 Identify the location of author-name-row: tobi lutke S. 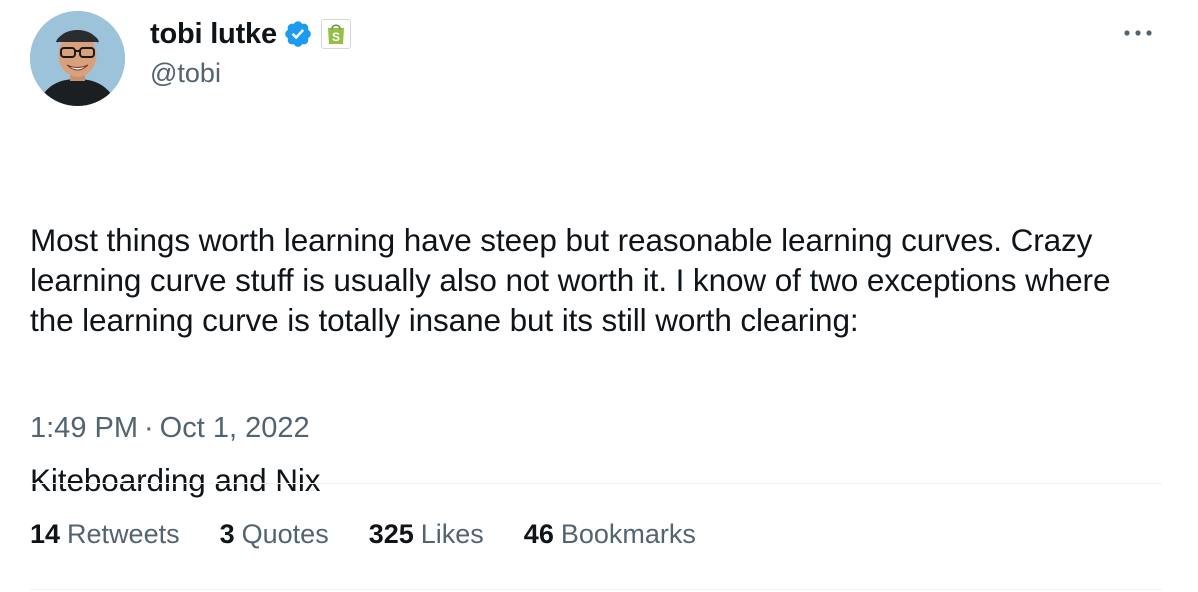
(250, 34).